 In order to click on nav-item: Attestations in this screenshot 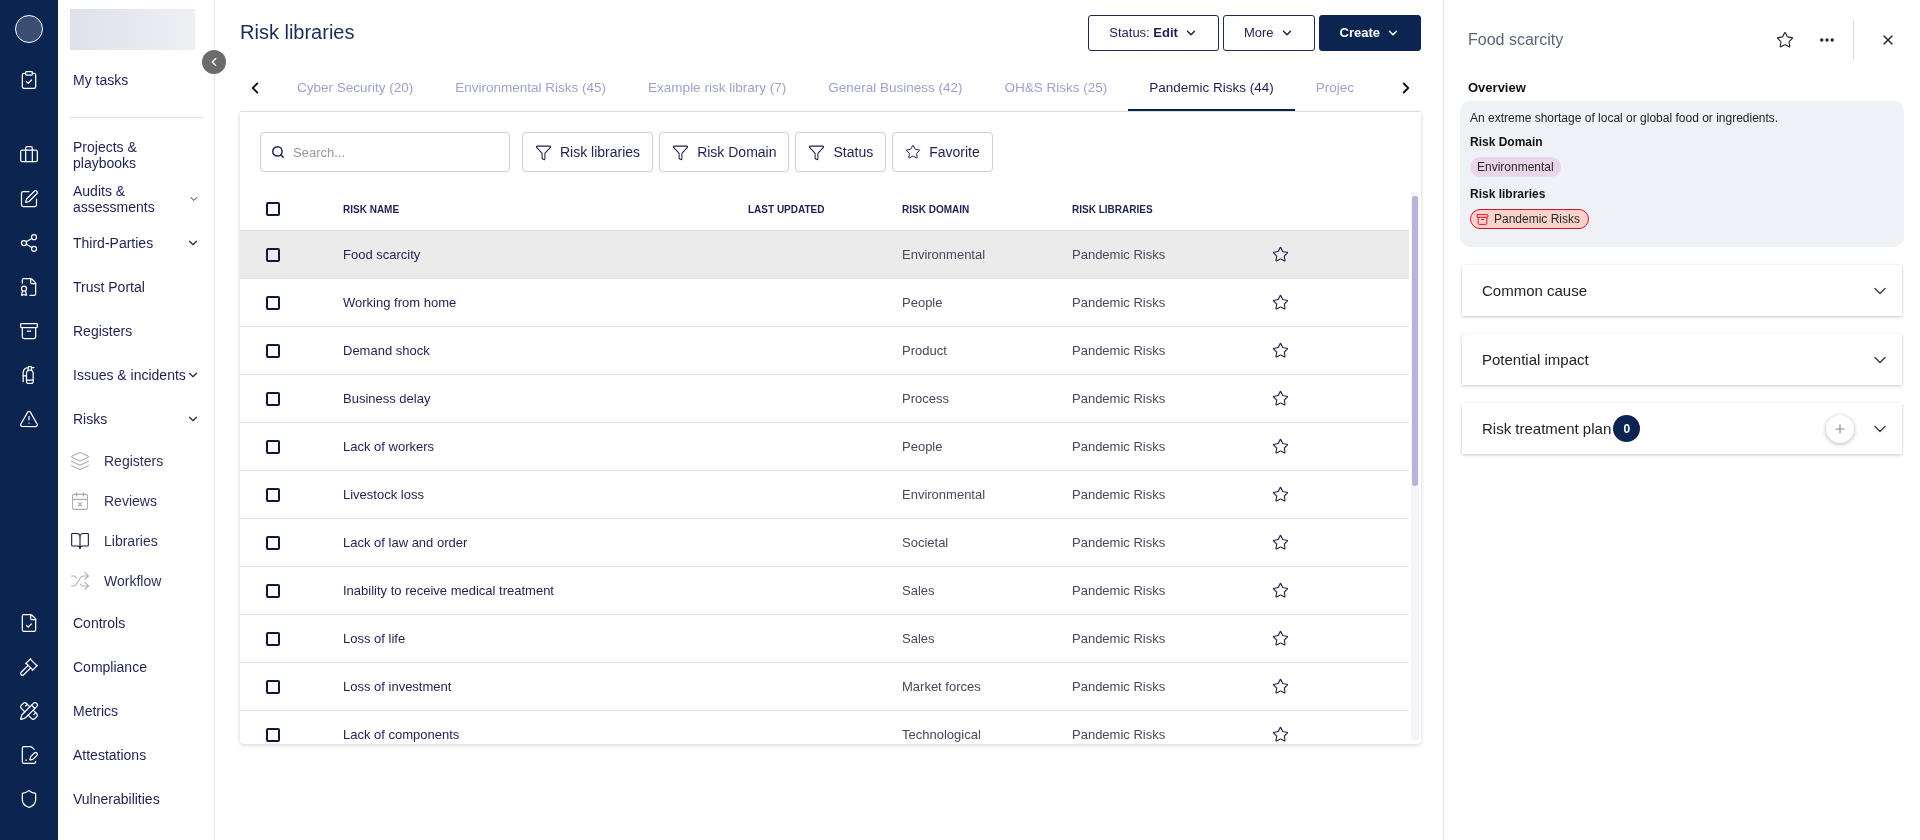, I will do `click(136, 755)`.